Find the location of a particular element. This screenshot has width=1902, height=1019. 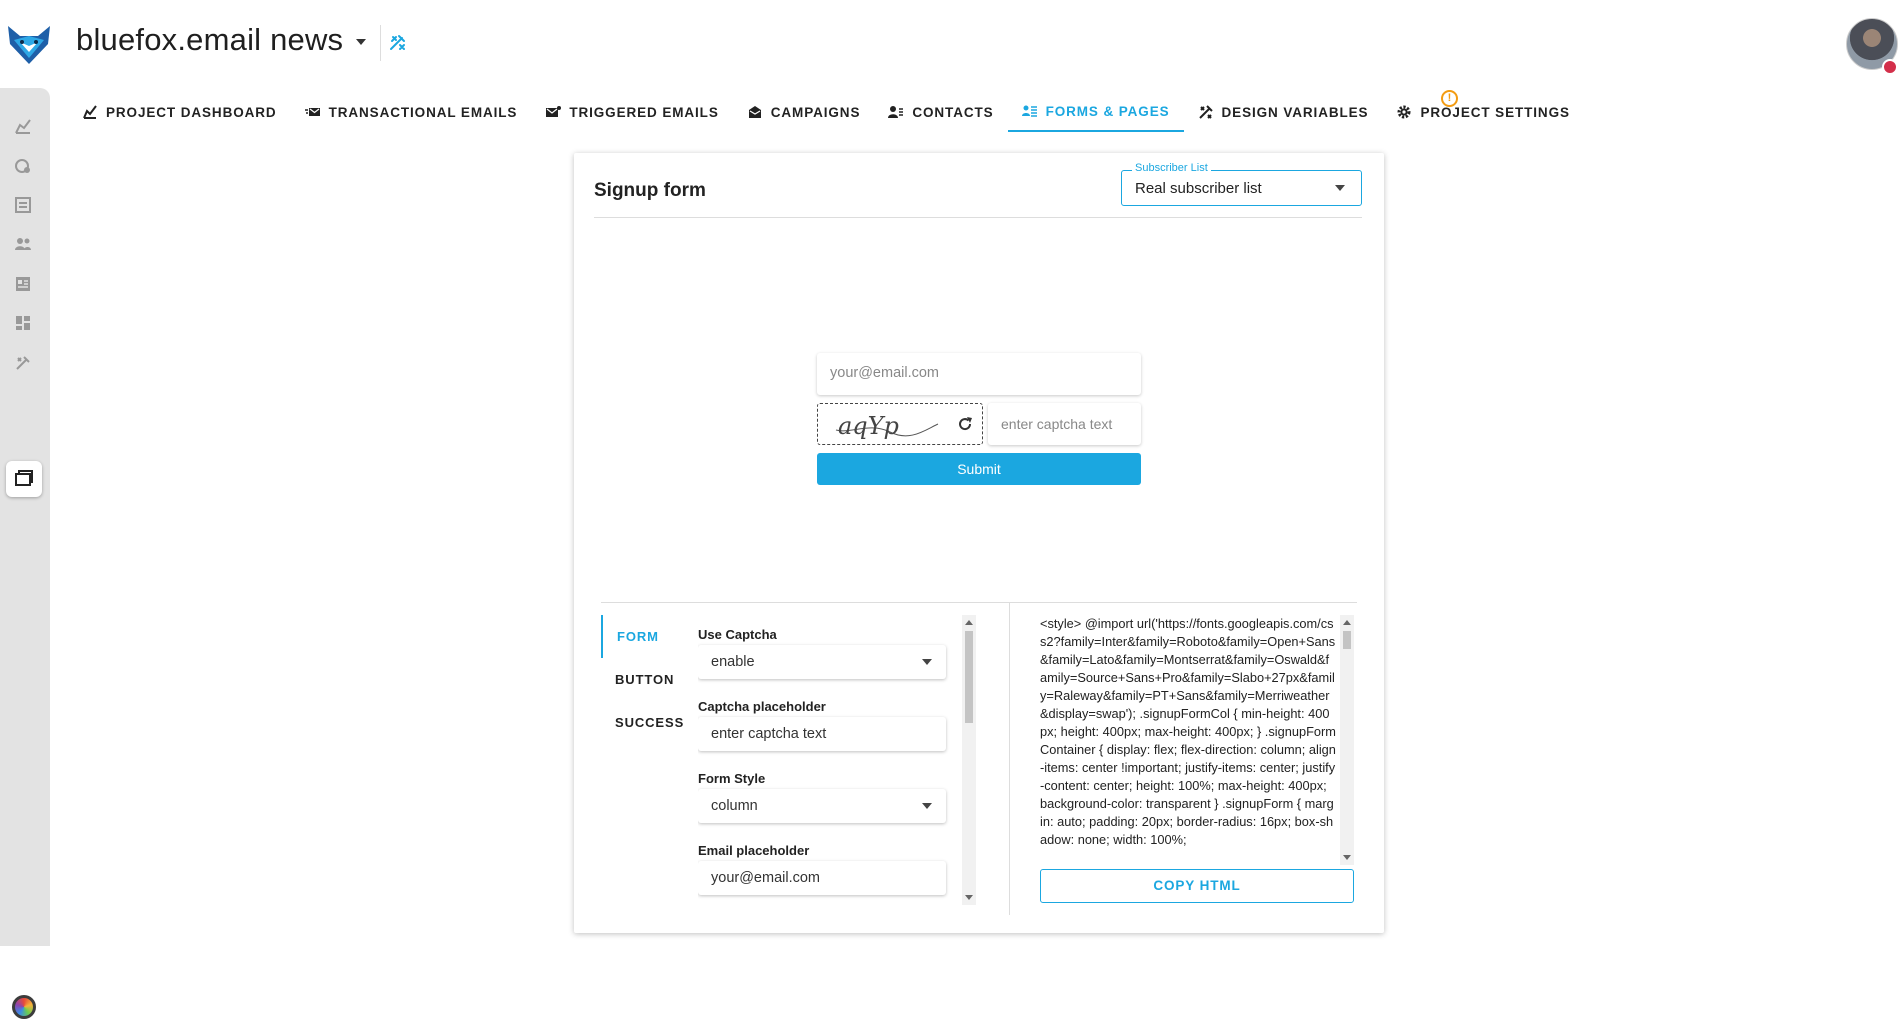

tab-design-variables: DESIGN VARIABLES is located at coordinates (1283, 112).